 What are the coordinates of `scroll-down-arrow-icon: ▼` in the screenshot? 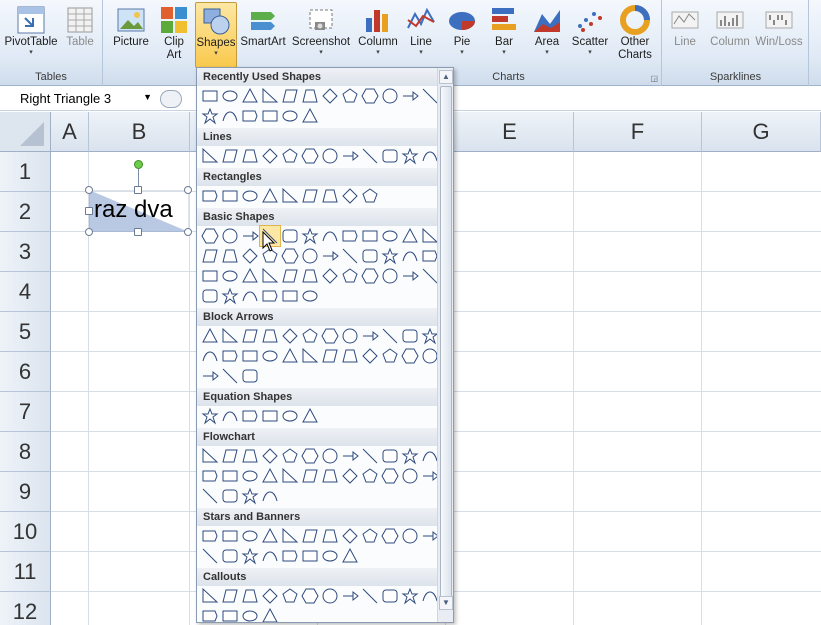 It's located at (446, 603).